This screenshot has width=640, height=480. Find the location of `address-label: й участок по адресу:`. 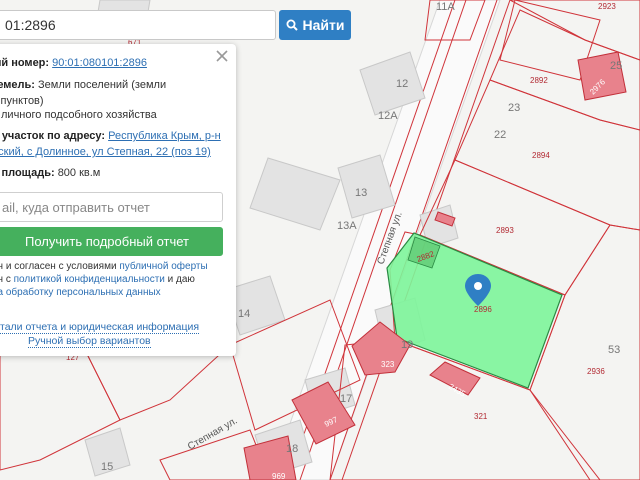

address-label: й участок по адресу: is located at coordinates (53, 136).